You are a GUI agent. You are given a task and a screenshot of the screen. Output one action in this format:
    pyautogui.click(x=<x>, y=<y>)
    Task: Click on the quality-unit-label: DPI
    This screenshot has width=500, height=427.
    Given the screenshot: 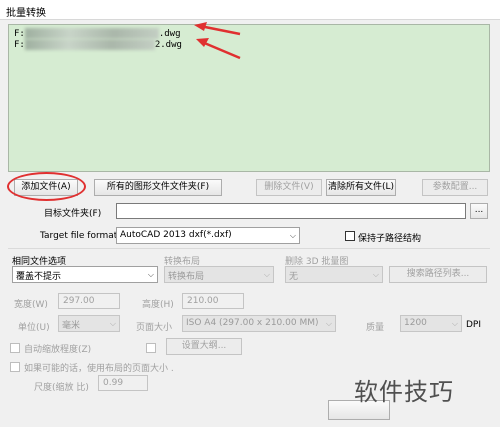 What is the action you would take?
    pyautogui.click(x=474, y=325)
    